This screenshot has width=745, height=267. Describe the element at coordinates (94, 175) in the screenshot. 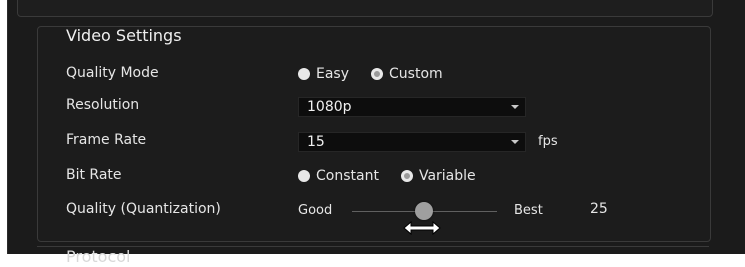

I see `bit-rate-label: Bit Rate` at that location.